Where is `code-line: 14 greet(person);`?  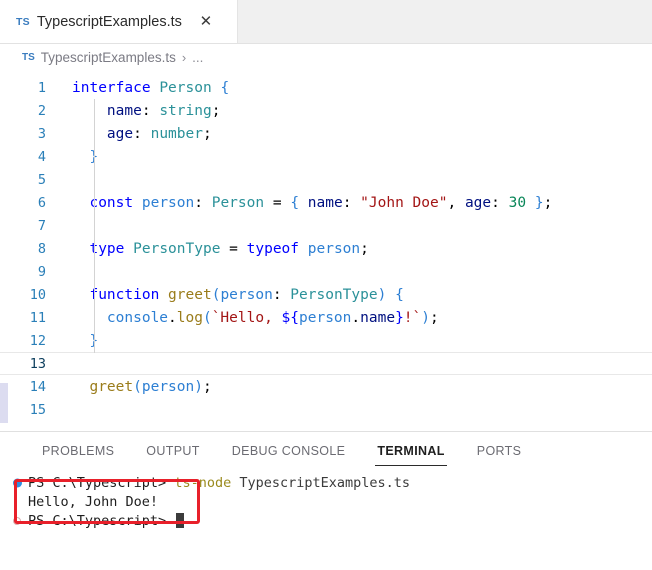
code-line: 14 greet(person); is located at coordinates (326, 386).